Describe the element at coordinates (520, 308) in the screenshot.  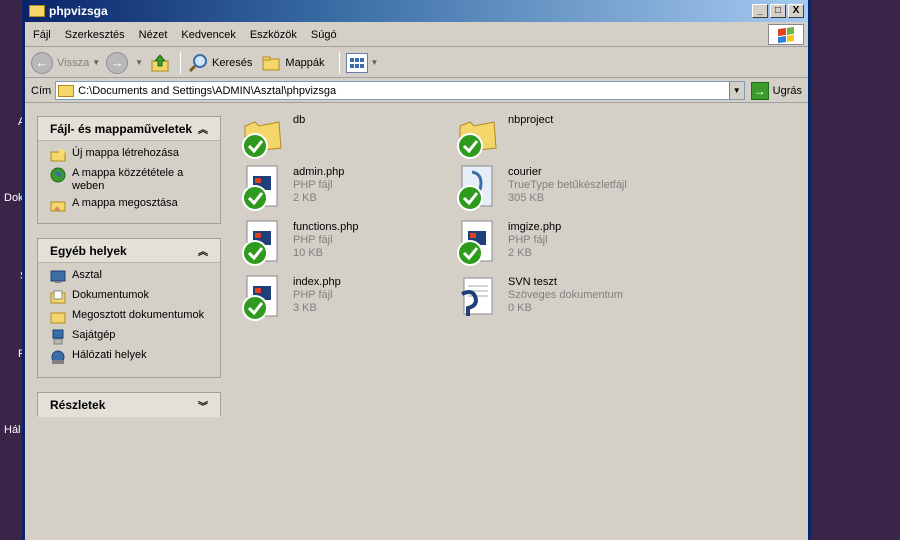
I see `file-size: 0 KB` at that location.